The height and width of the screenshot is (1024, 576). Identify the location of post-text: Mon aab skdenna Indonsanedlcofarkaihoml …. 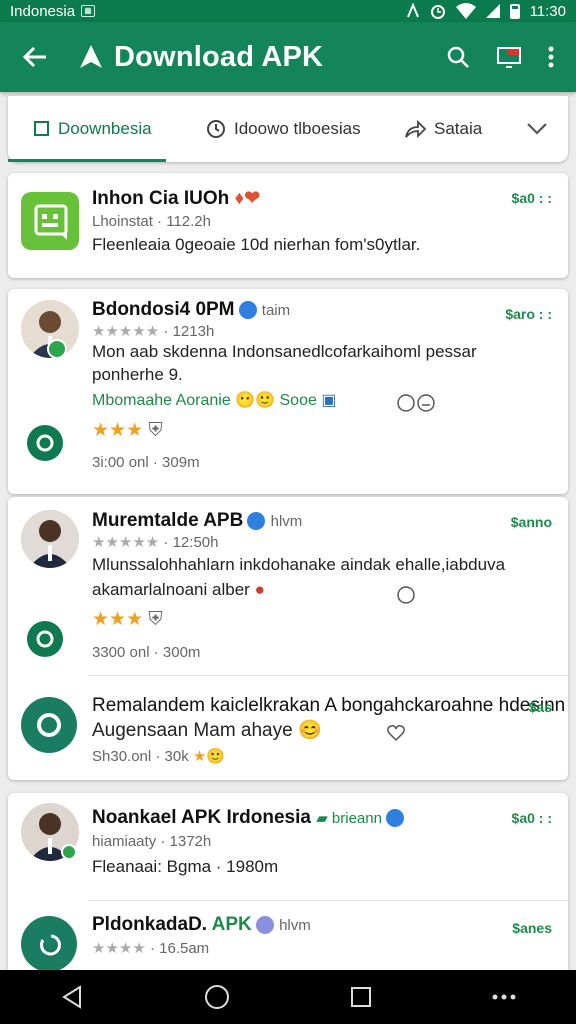
(284, 351).